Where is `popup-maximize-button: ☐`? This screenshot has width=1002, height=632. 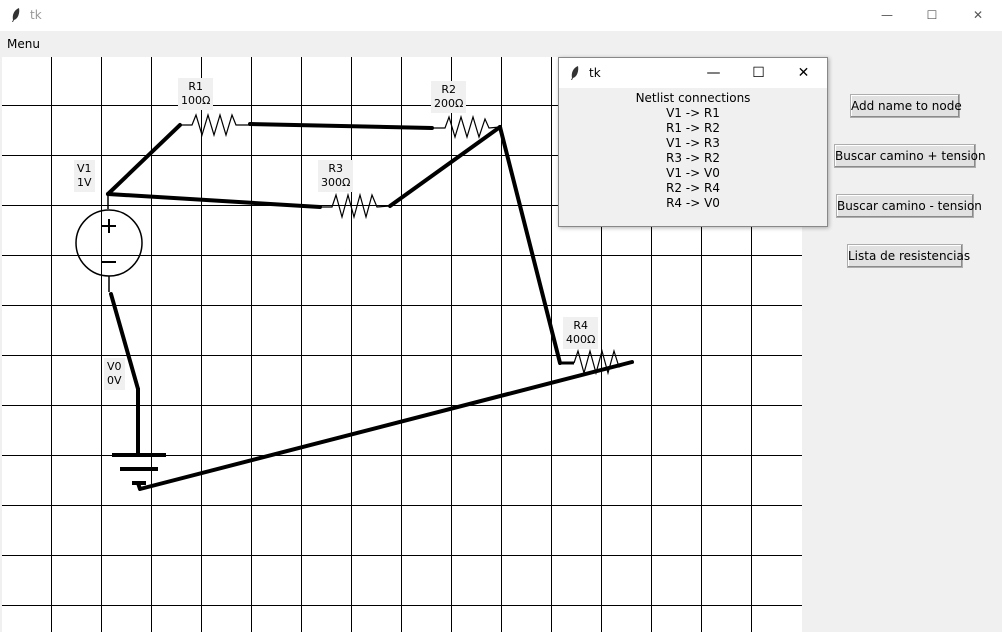 popup-maximize-button: ☐ is located at coordinates (758, 73).